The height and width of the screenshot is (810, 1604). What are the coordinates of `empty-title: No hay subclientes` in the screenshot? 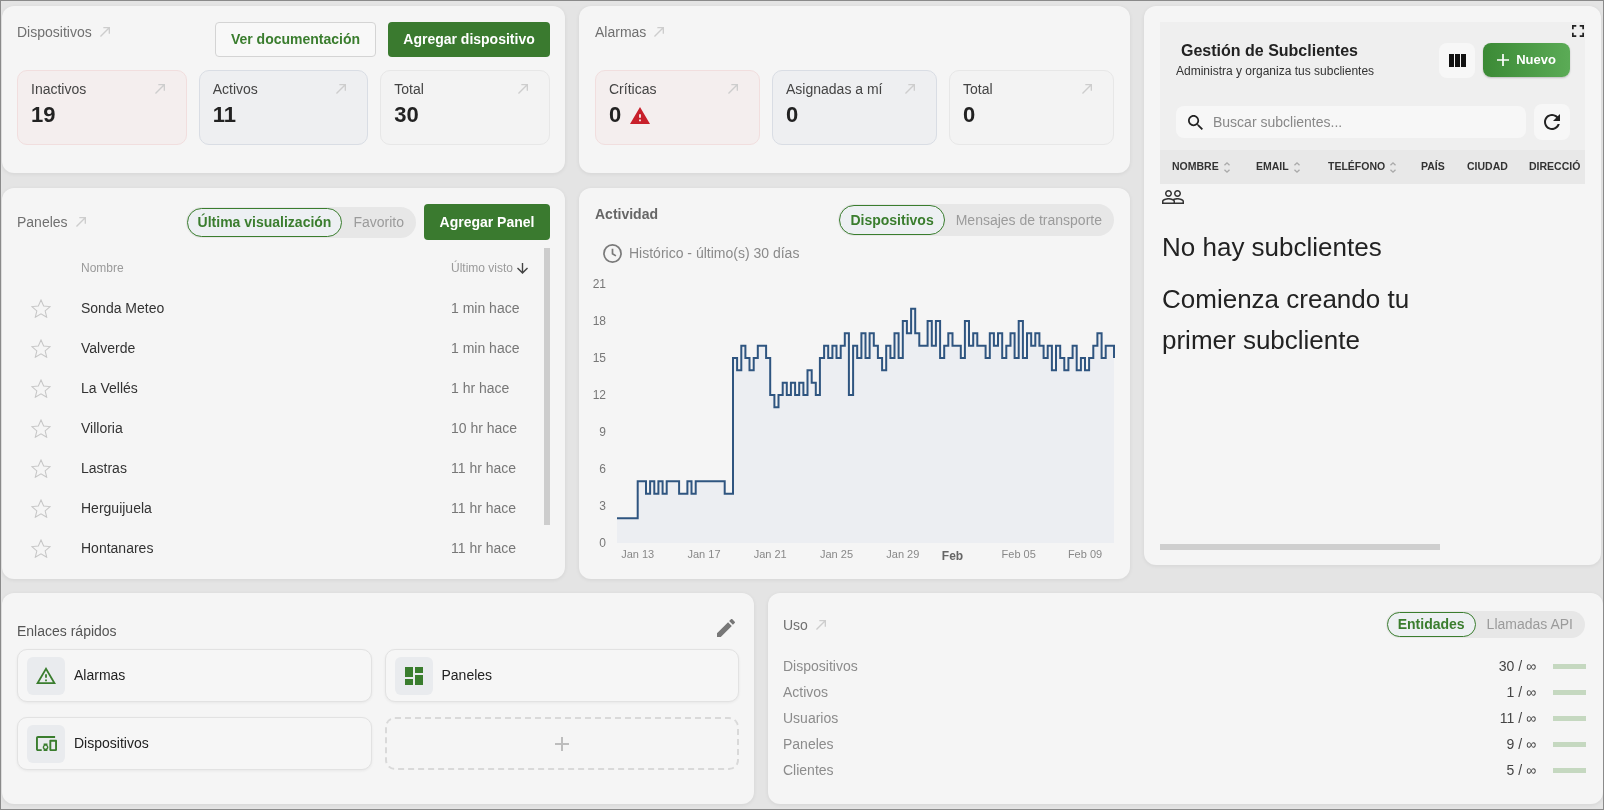 It's located at (1272, 247).